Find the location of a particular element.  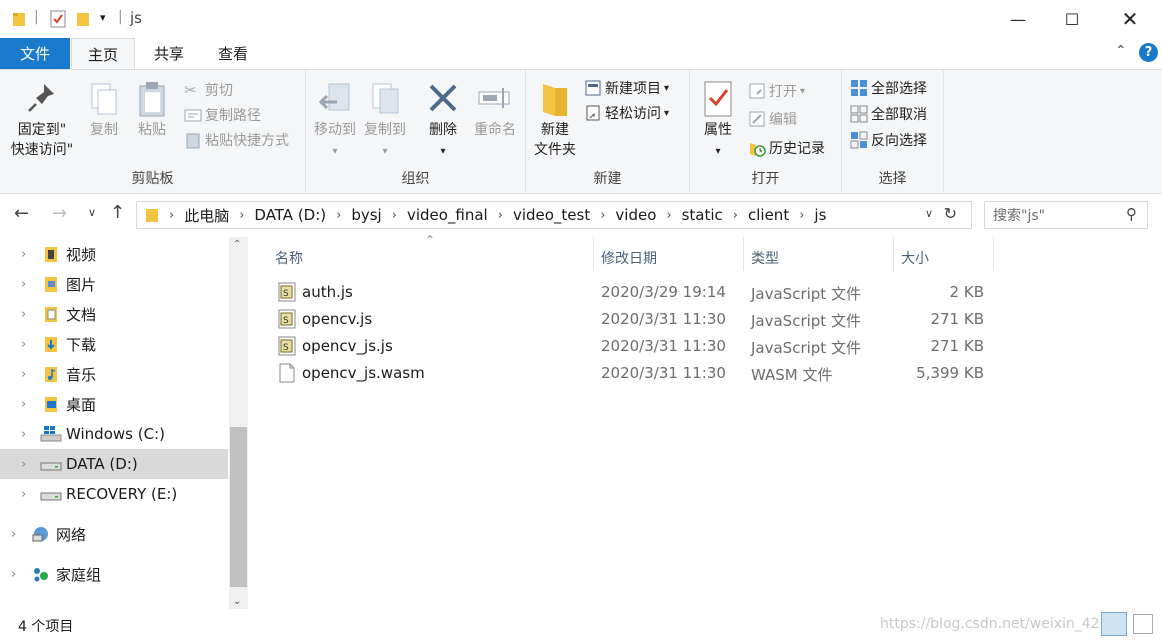

new-item-button: 新建项目 ▾ is located at coordinates (626, 88).